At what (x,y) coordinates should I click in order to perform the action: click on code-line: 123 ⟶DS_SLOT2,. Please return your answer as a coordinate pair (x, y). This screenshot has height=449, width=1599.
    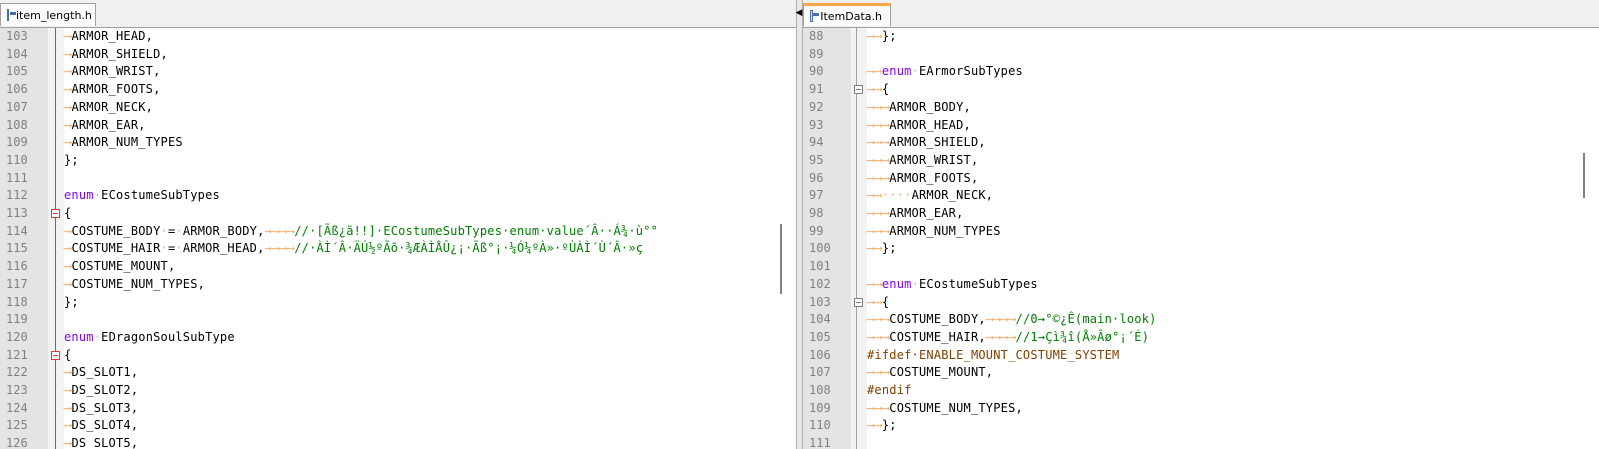
    Looking at the image, I should click on (398, 391).